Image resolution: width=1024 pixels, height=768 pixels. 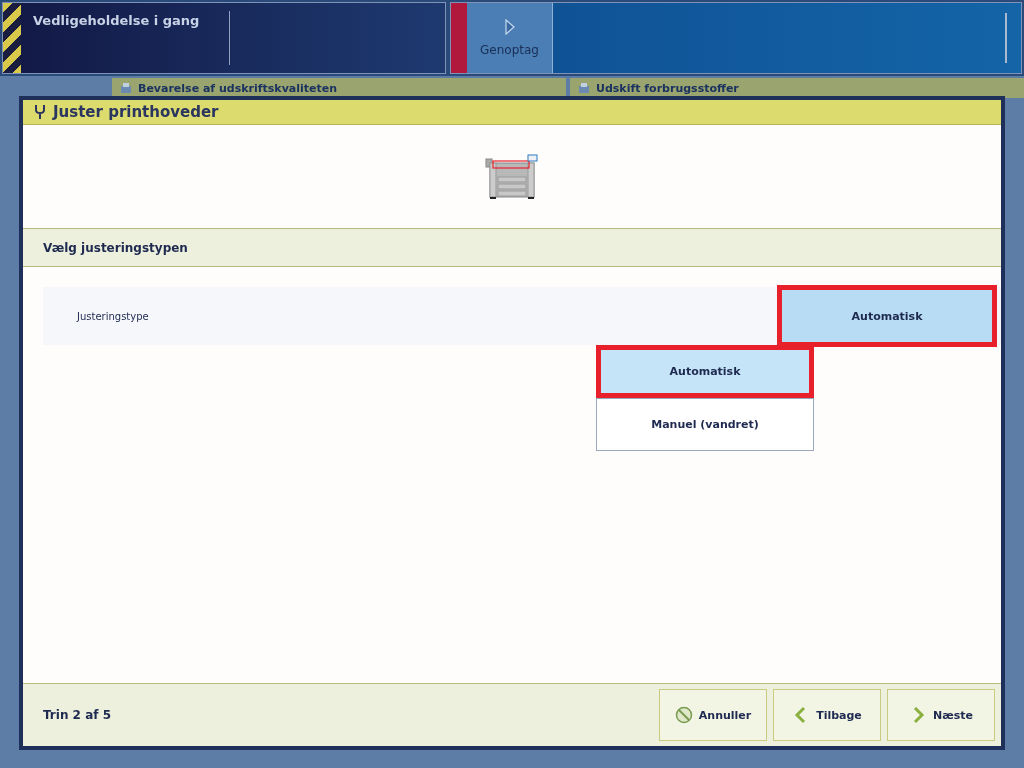 I want to click on warning-stripe, so click(x=12, y=38).